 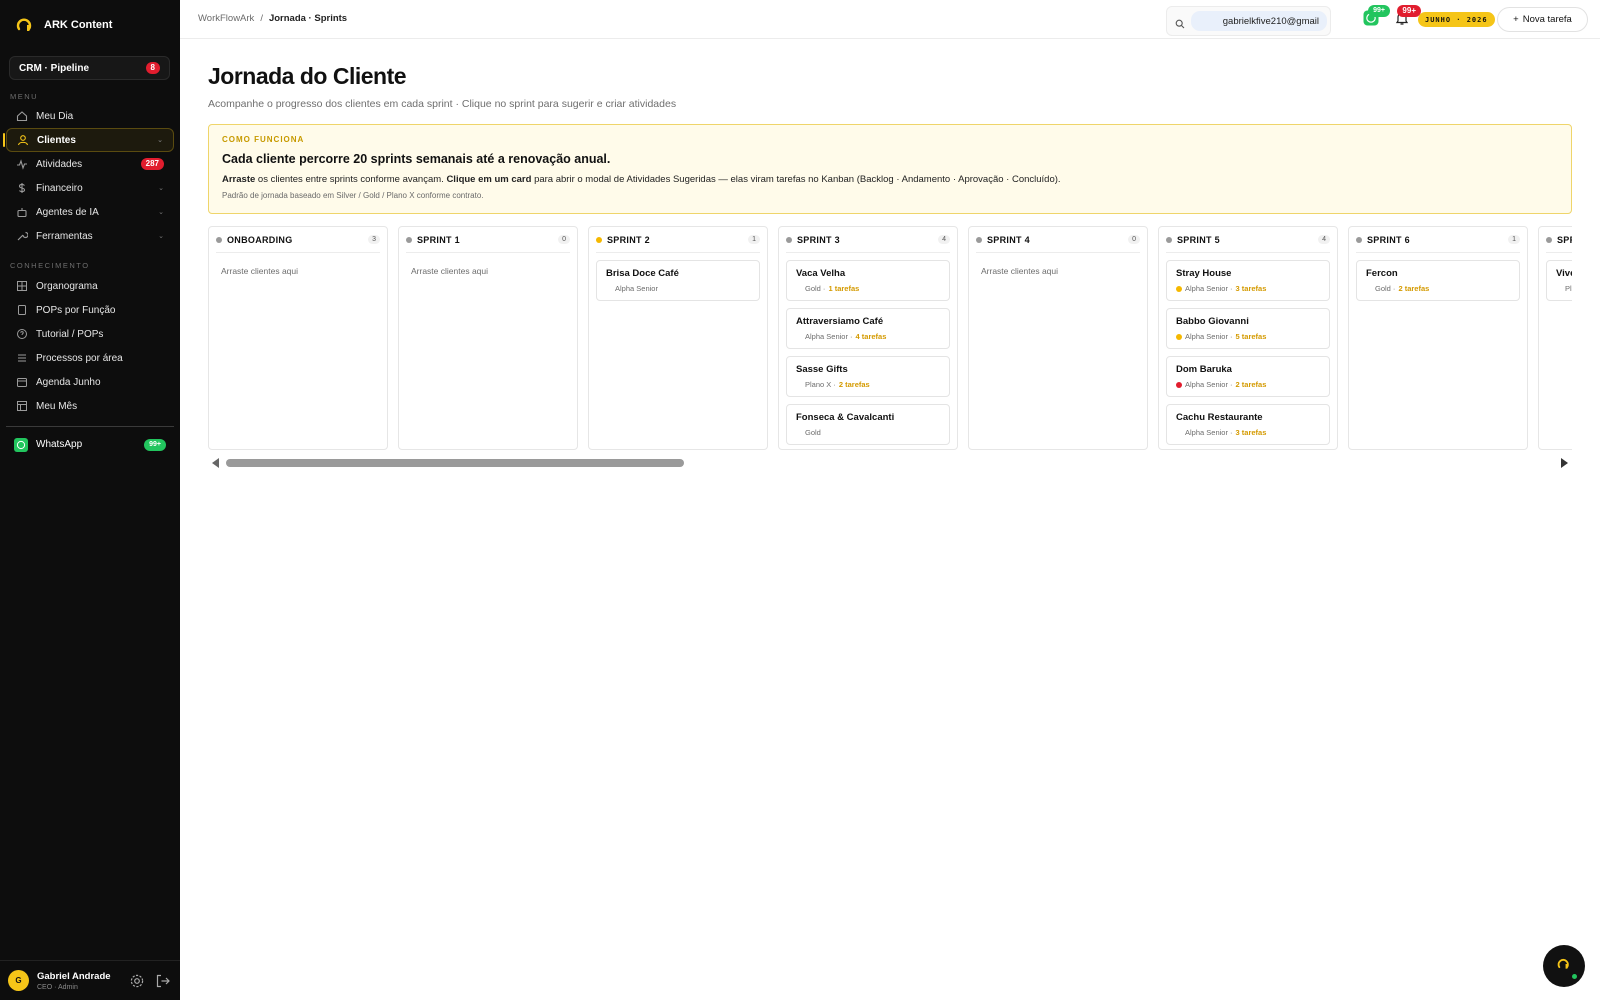 I want to click on client-card: Babbo Giovanni Alpha Senior · 5 tarefas, so click(x=1248, y=328).